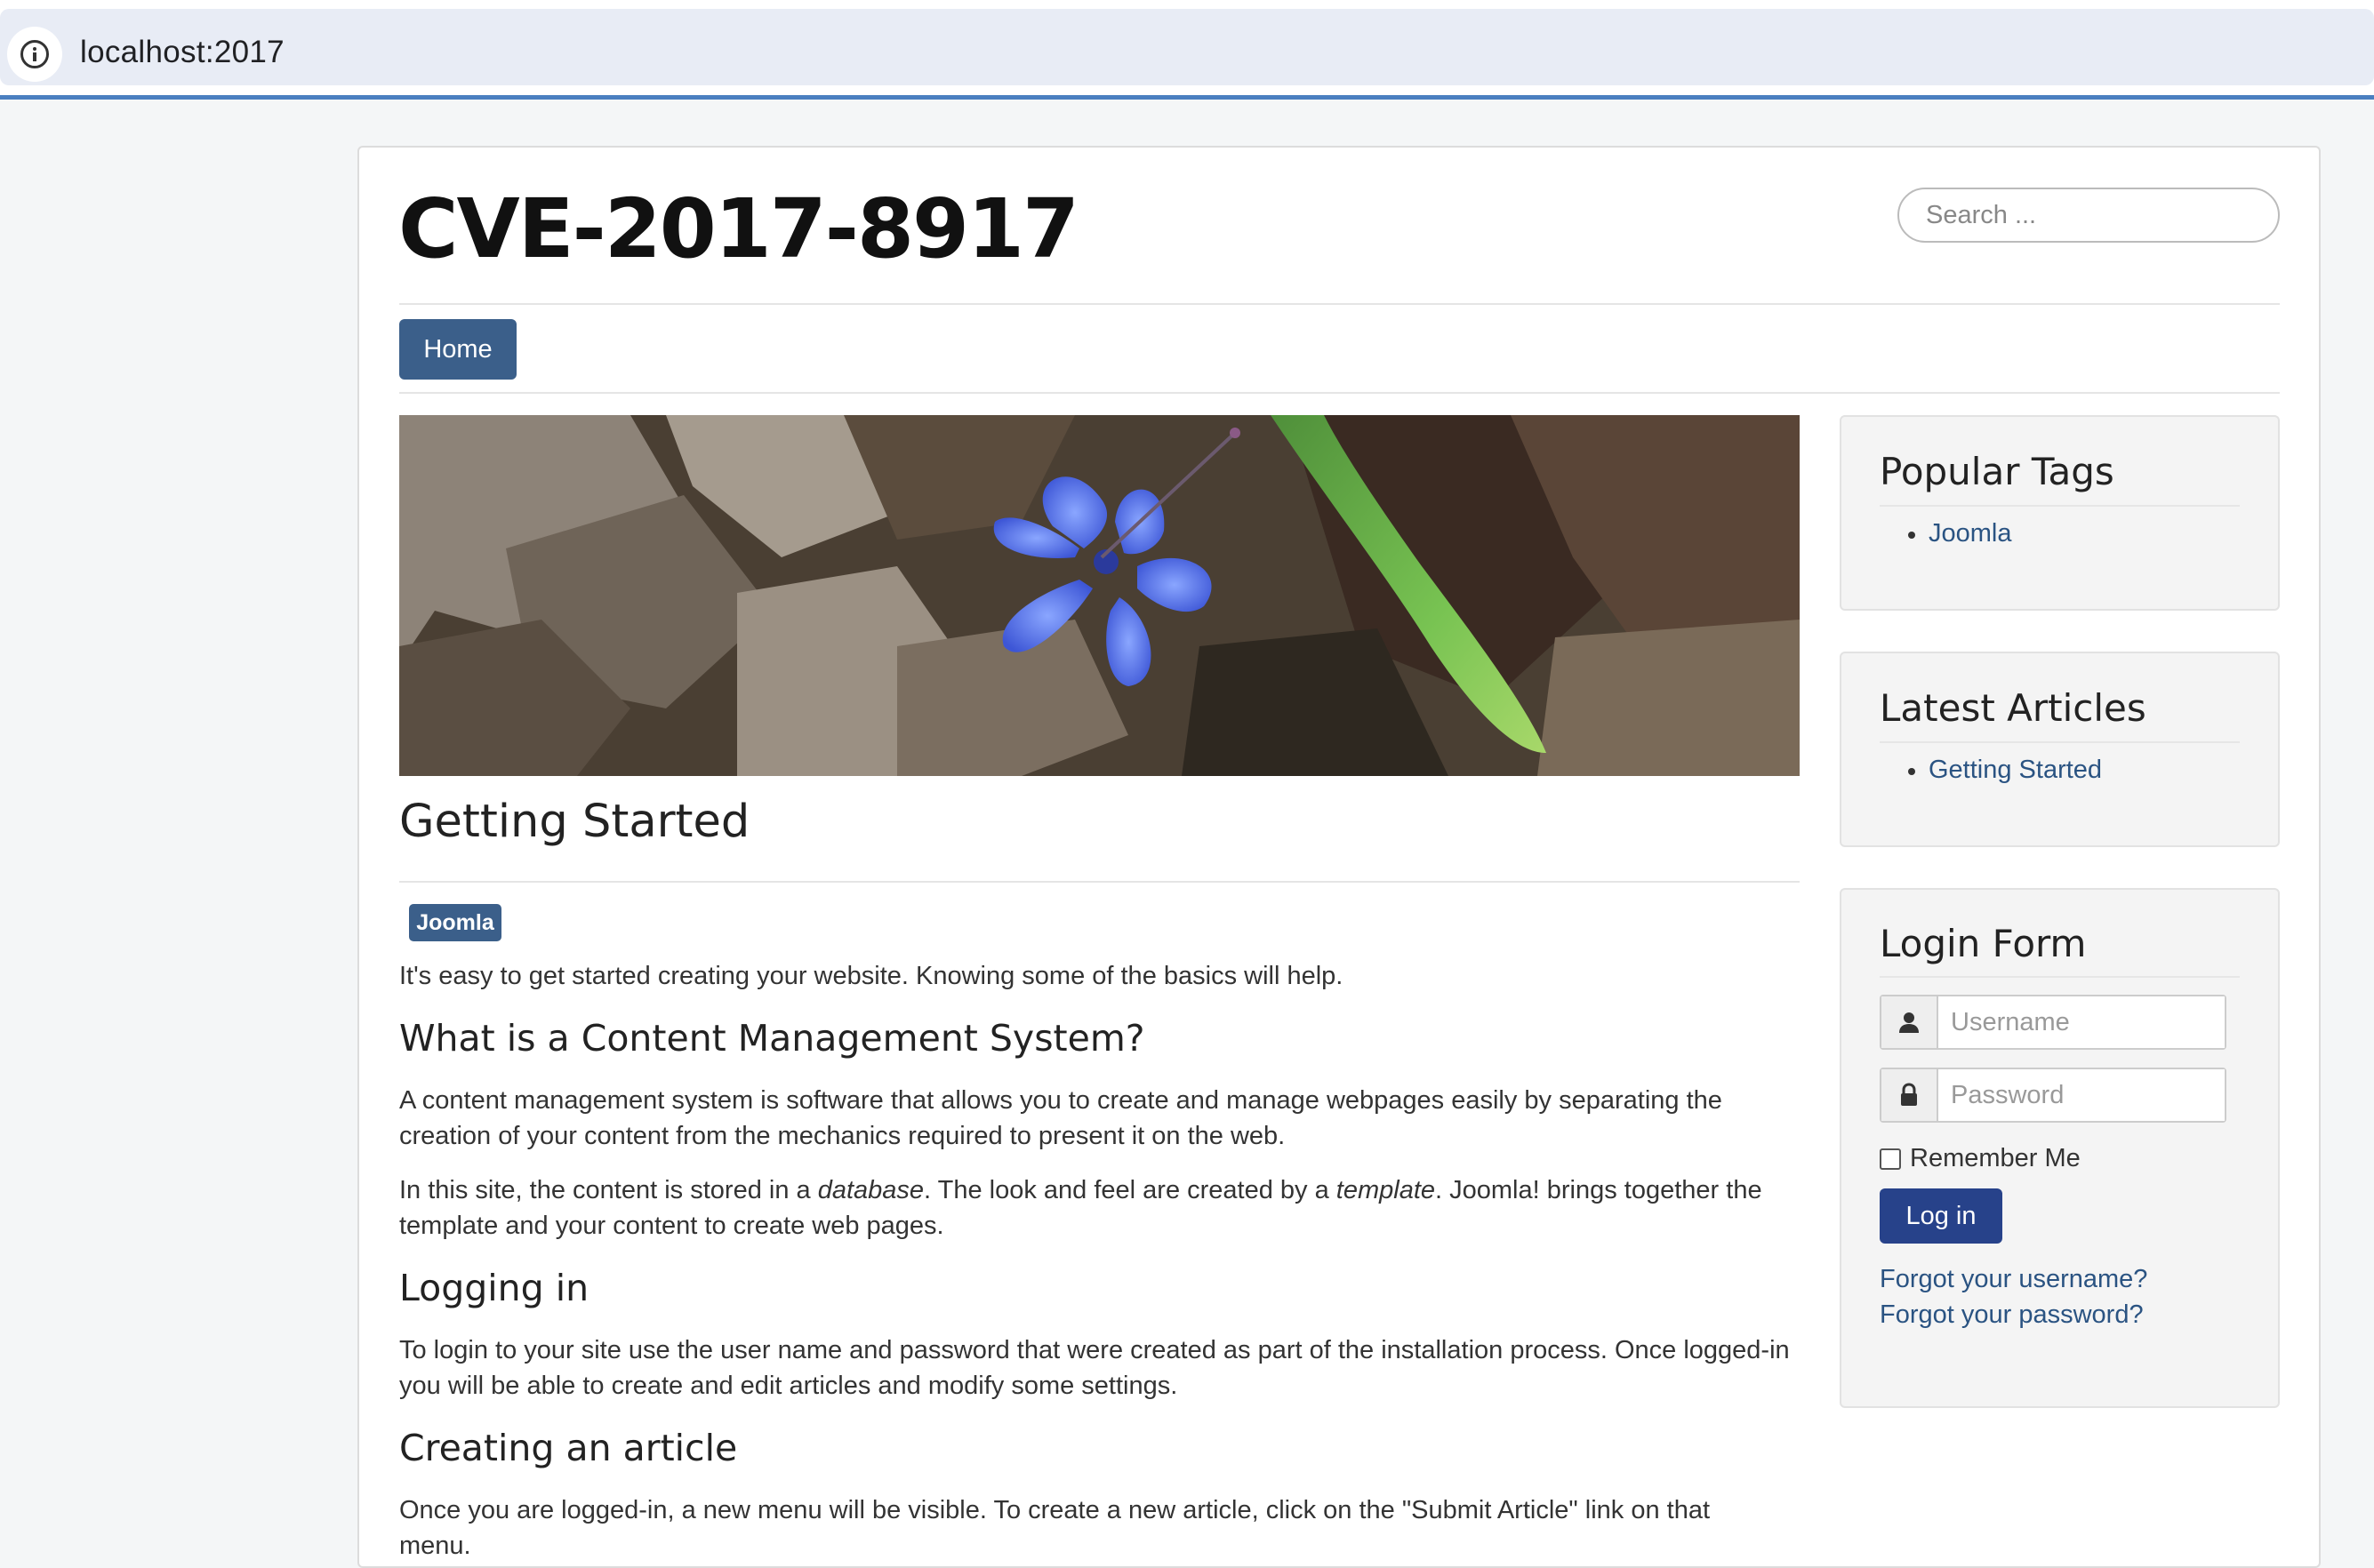 The height and width of the screenshot is (1568, 2374). I want to click on banner-image, so click(1099, 595).